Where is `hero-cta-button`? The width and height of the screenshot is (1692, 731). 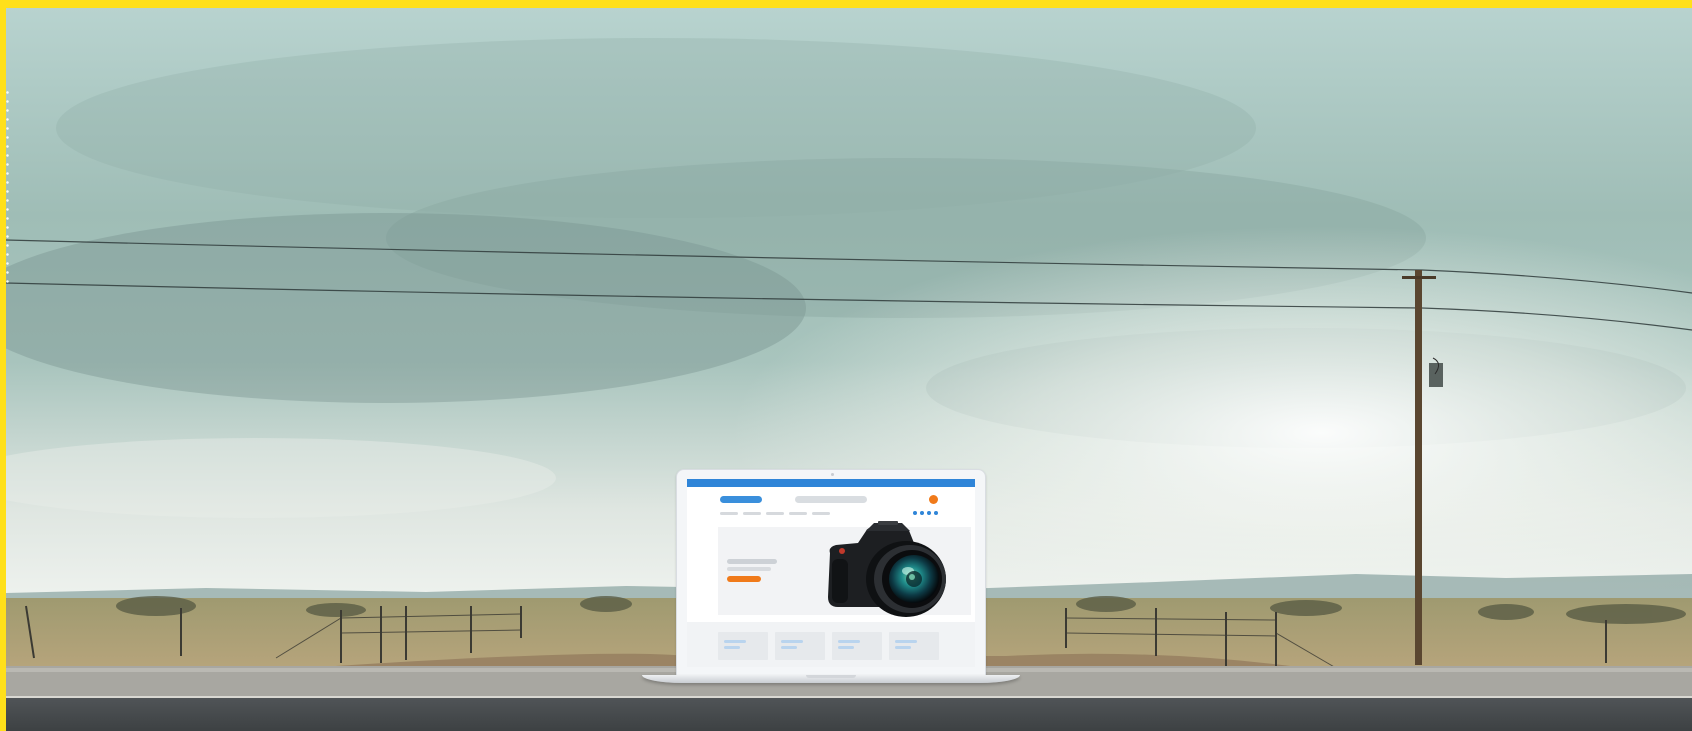 hero-cta-button is located at coordinates (744, 579).